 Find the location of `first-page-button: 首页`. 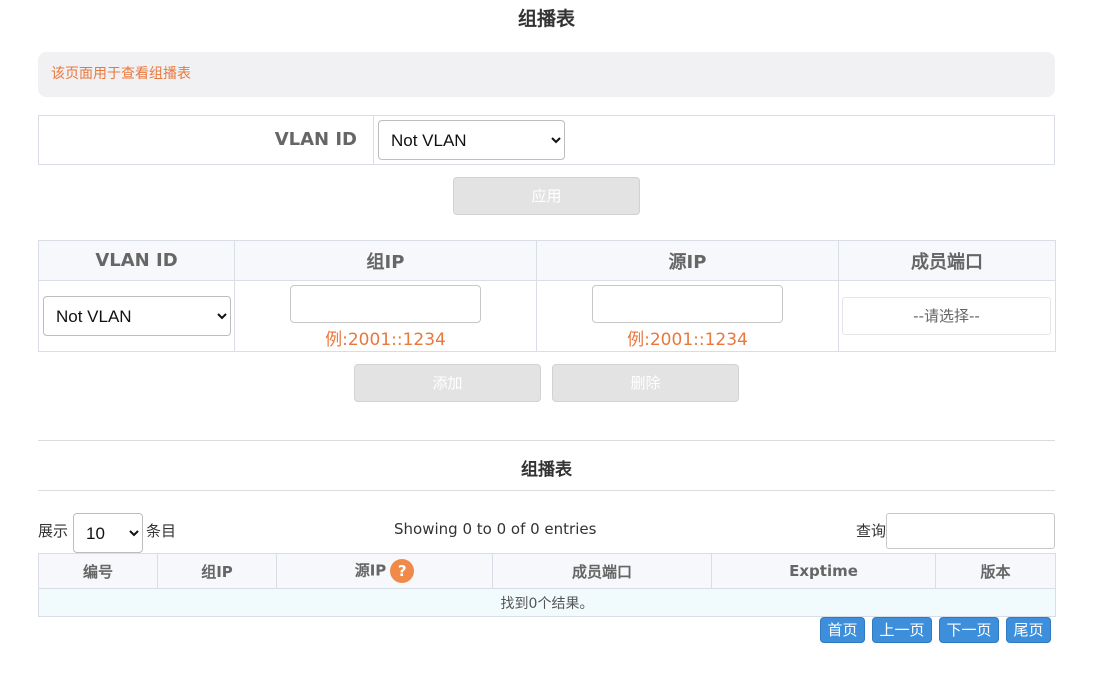

first-page-button: 首页 is located at coordinates (842, 630).